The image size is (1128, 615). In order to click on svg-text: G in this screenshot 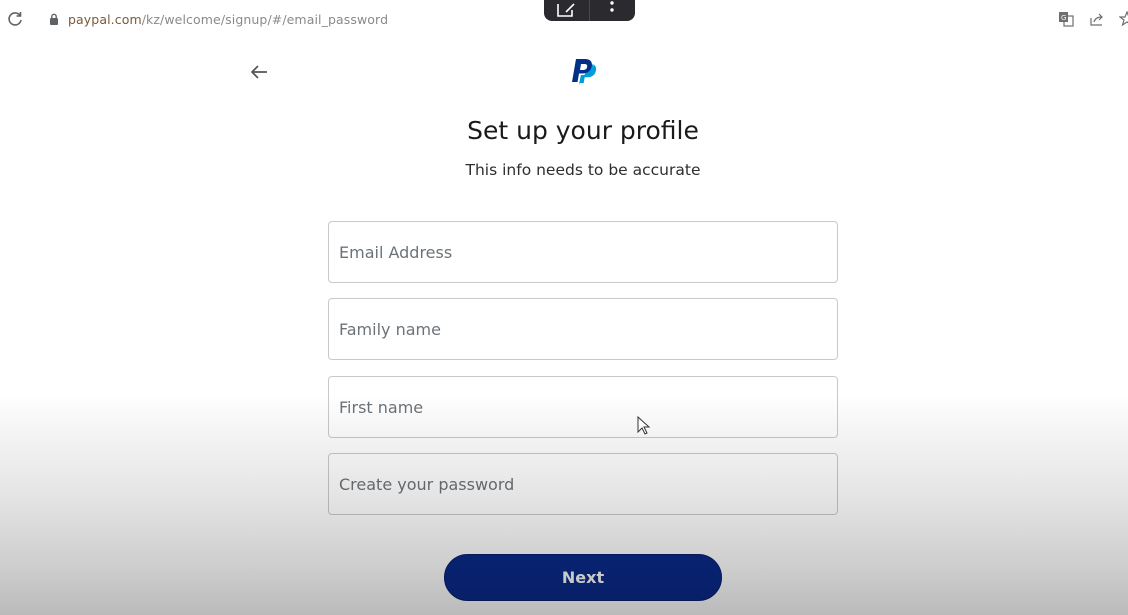, I will do `click(1063, 18)`.